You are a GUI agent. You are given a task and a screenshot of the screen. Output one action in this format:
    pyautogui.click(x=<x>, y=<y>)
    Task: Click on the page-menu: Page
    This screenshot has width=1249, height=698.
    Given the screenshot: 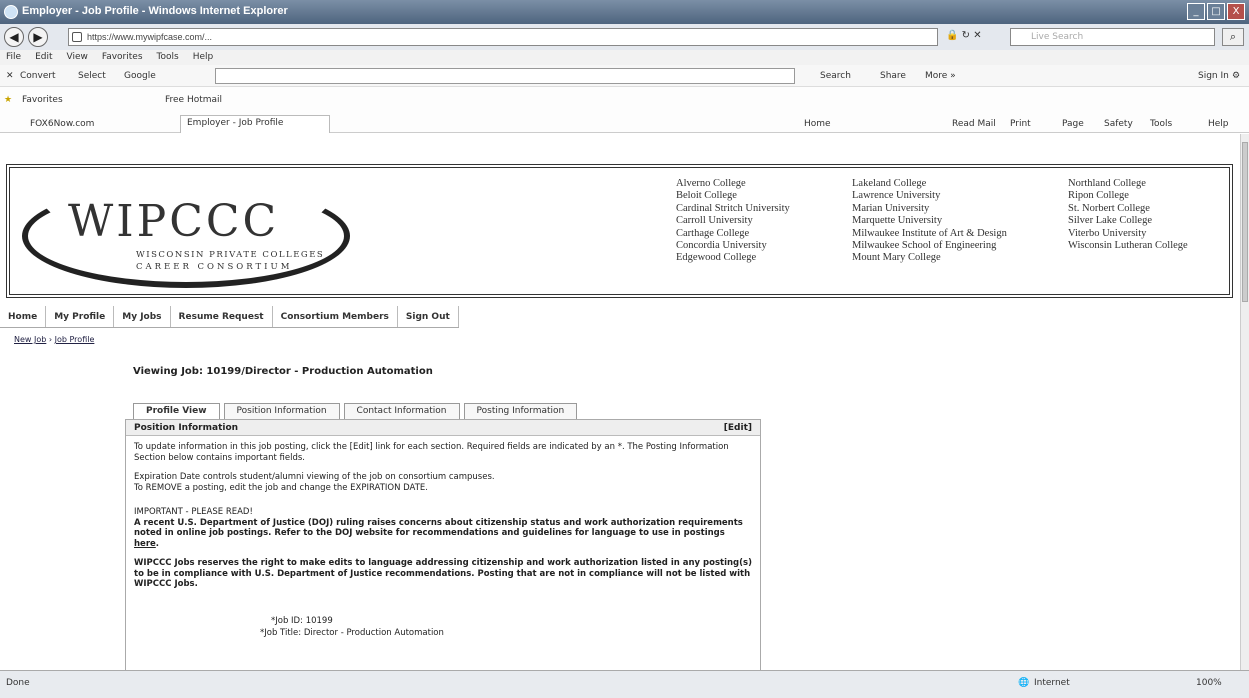 What is the action you would take?
    pyautogui.click(x=1073, y=124)
    